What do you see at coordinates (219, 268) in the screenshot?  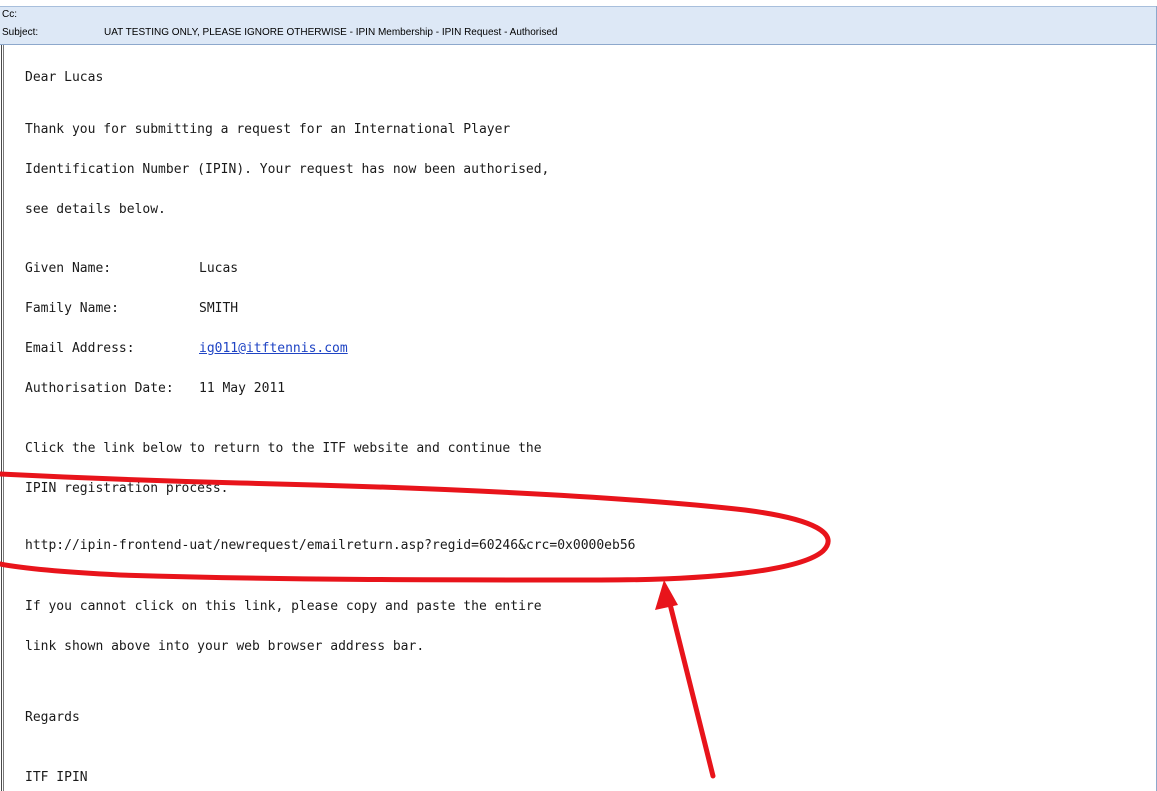 I see `given-name-value: Lucas` at bounding box center [219, 268].